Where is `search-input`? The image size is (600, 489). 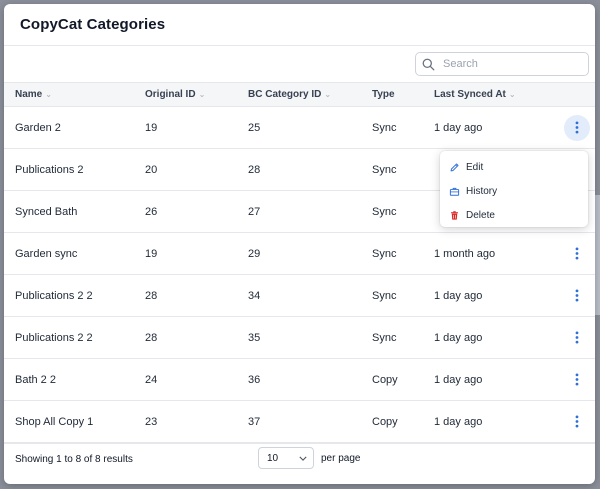 search-input is located at coordinates (513, 64).